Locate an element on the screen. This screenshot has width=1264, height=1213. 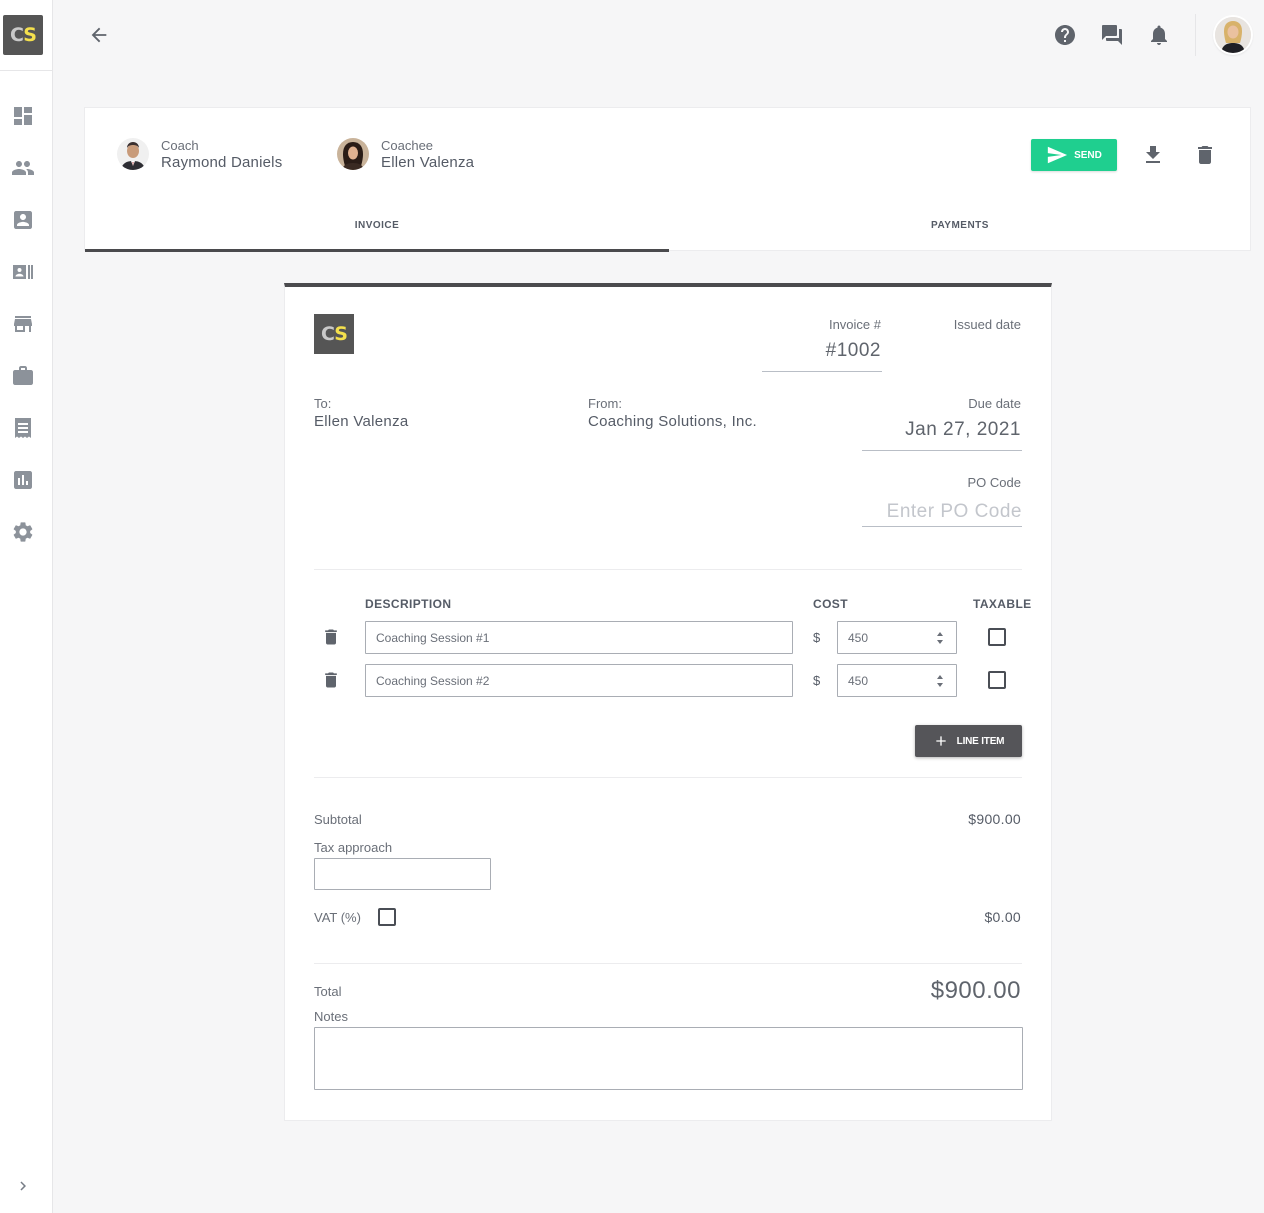
coachee-avatar is located at coordinates (353, 154).